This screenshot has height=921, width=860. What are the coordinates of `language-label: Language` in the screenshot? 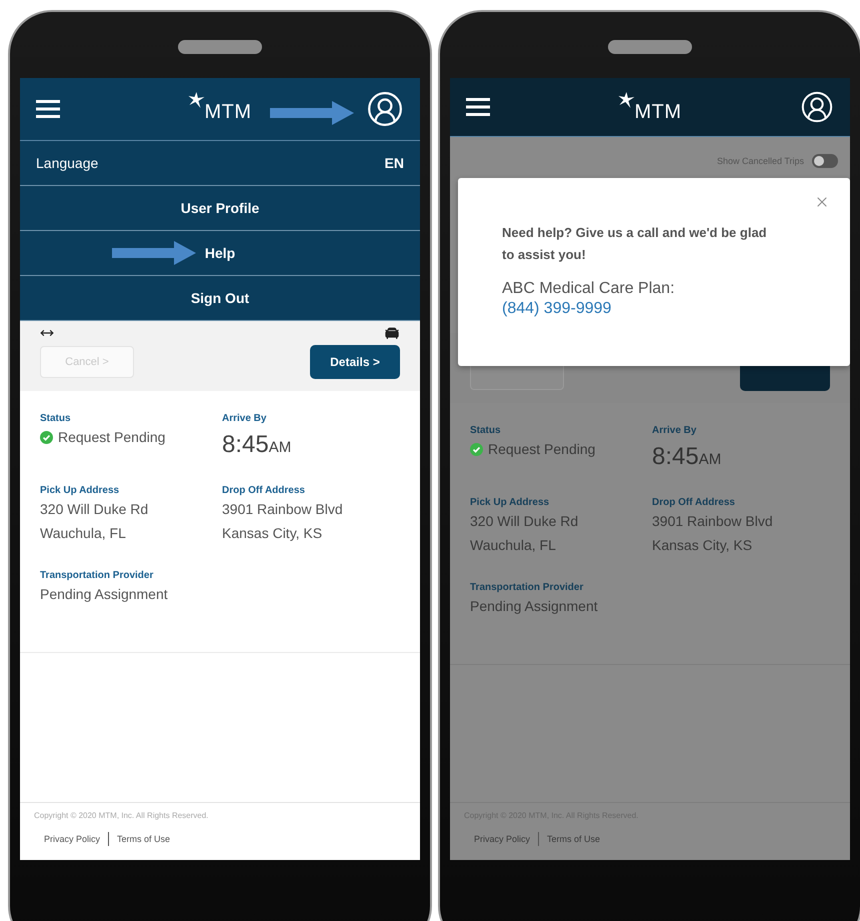 It's located at (67, 163).